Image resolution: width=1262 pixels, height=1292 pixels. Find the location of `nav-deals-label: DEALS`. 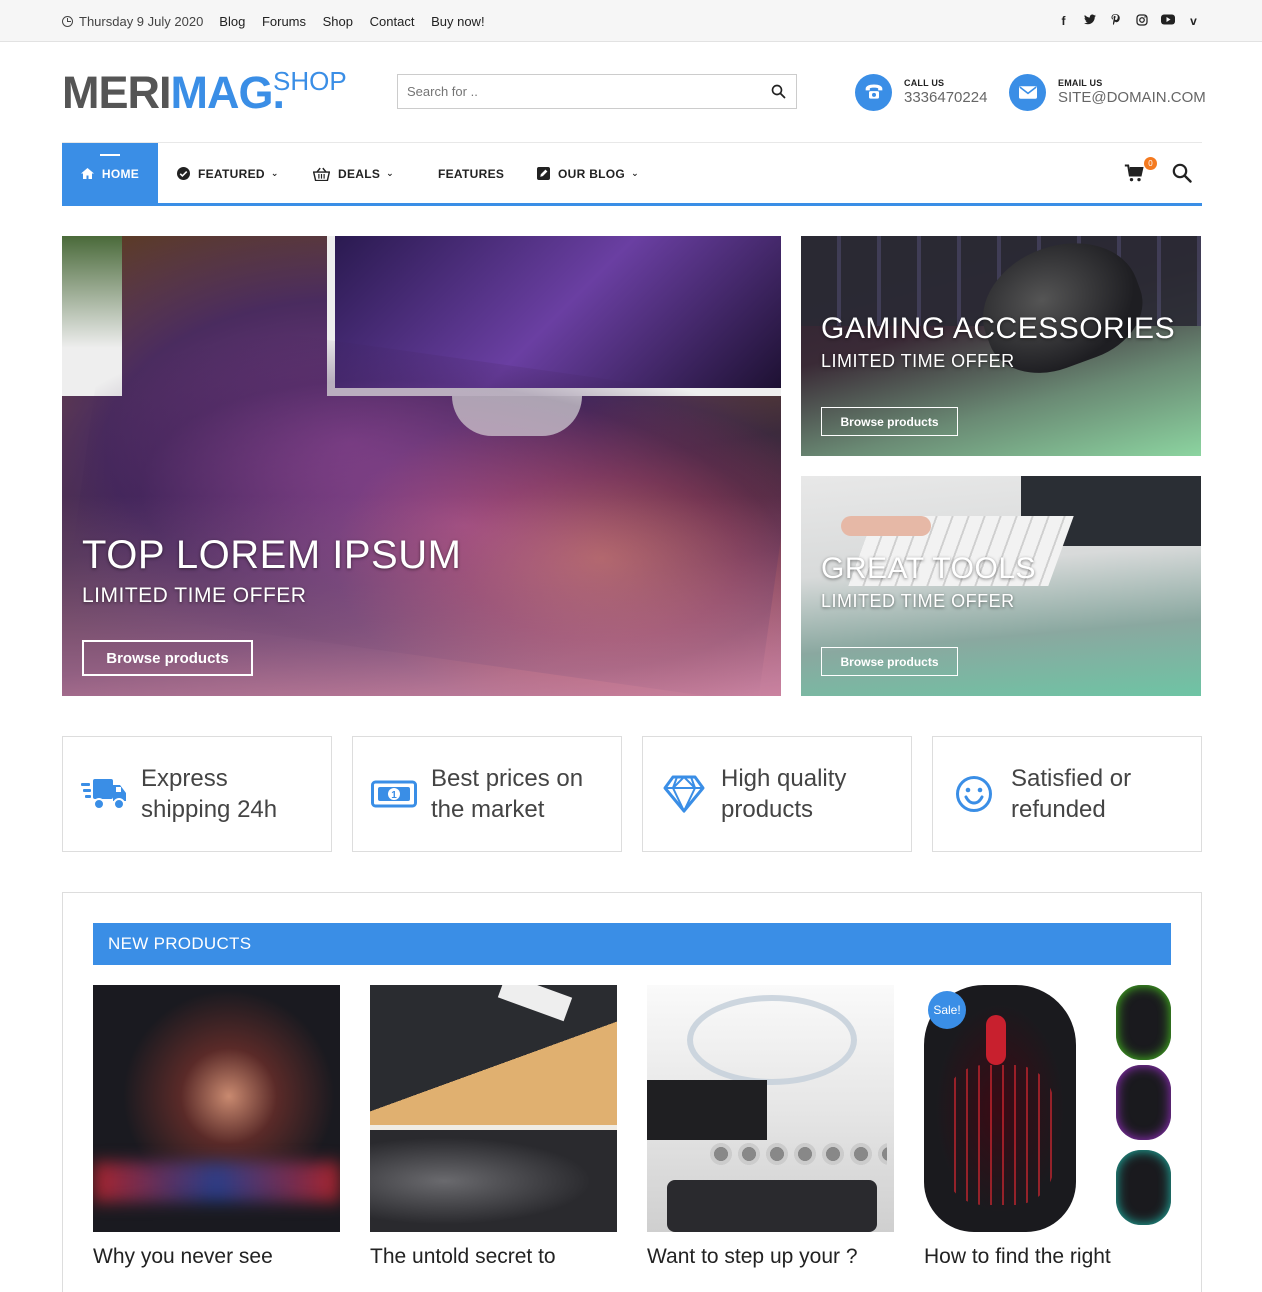

nav-deals-label: DEALS is located at coordinates (359, 173).